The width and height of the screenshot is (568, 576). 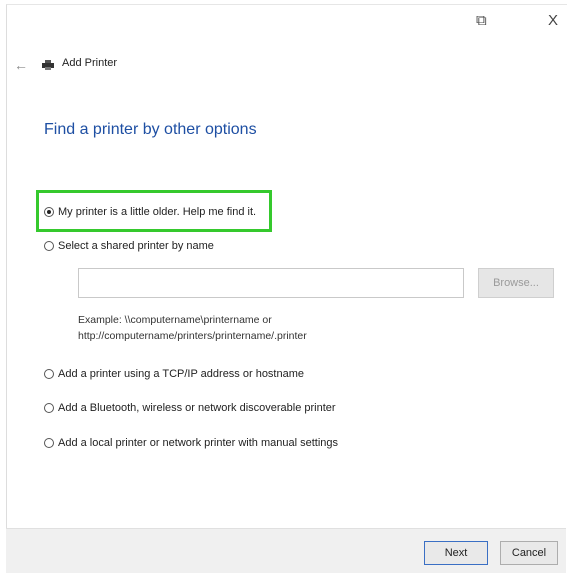 I want to click on page-heading: Find a printer by other options, so click(x=150, y=129).